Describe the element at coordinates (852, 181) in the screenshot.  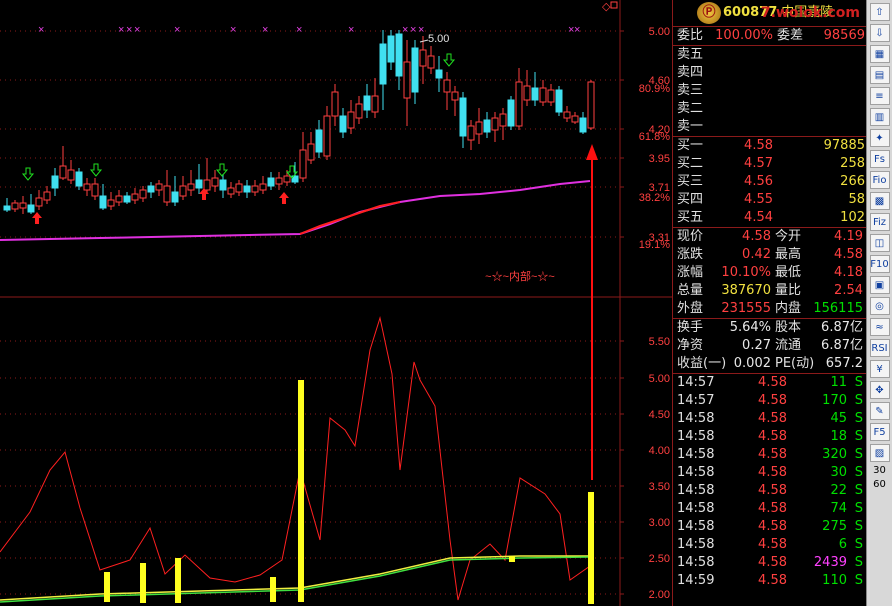
I see `bid-volume: 266` at that location.